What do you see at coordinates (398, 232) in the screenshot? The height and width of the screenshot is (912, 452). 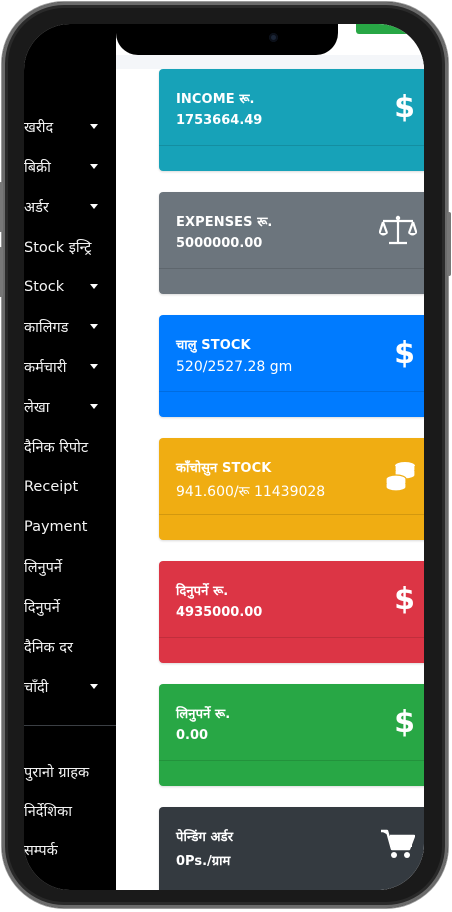 I see `balance-scale-icon` at bounding box center [398, 232].